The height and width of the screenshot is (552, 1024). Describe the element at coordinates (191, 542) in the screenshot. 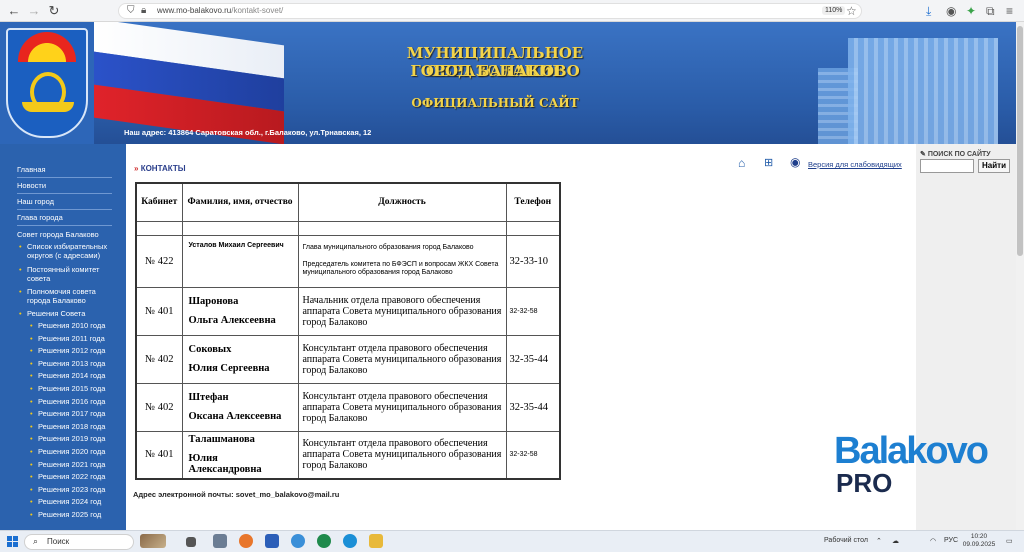

I see `task-view-icon` at that location.